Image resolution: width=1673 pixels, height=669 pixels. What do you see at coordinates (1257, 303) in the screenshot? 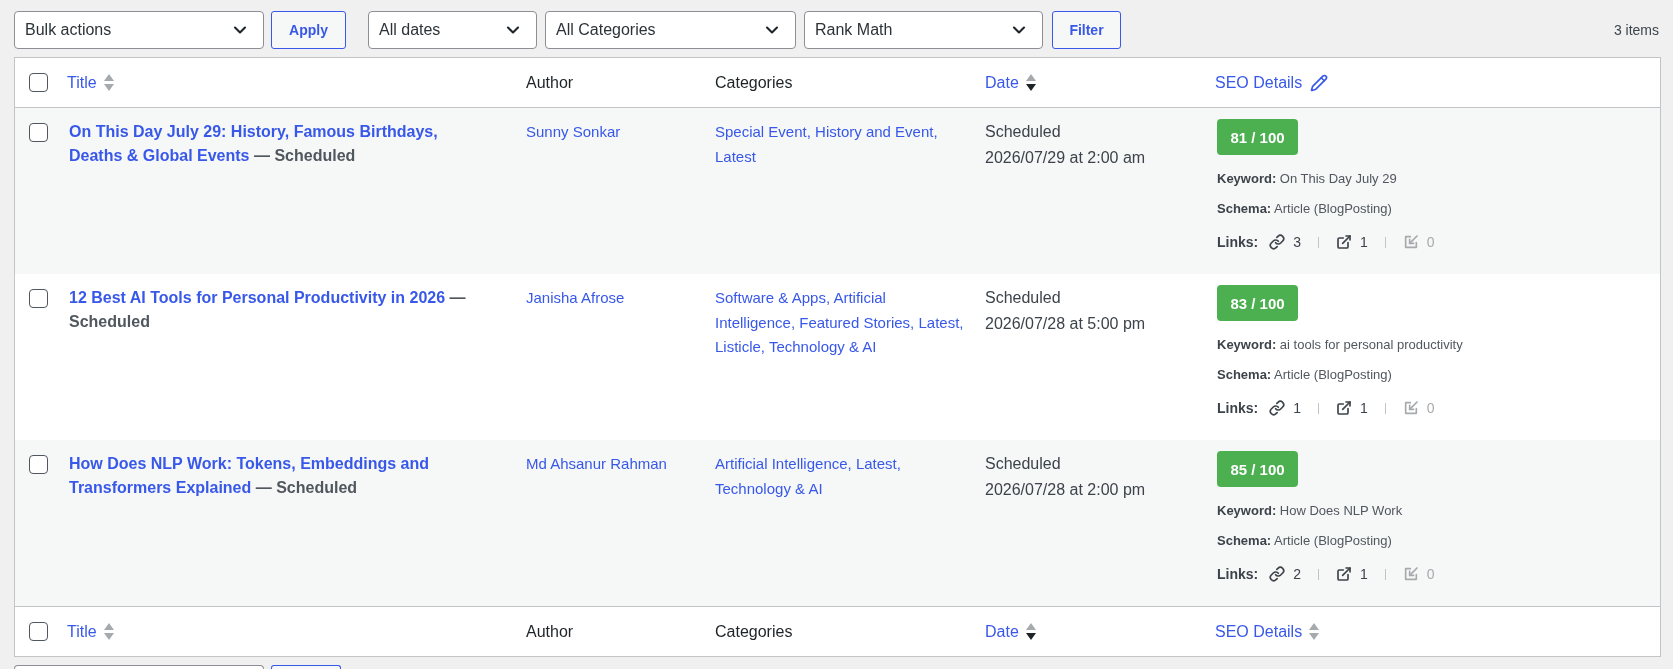
I see `seo-score-badge: 83 / 100` at bounding box center [1257, 303].